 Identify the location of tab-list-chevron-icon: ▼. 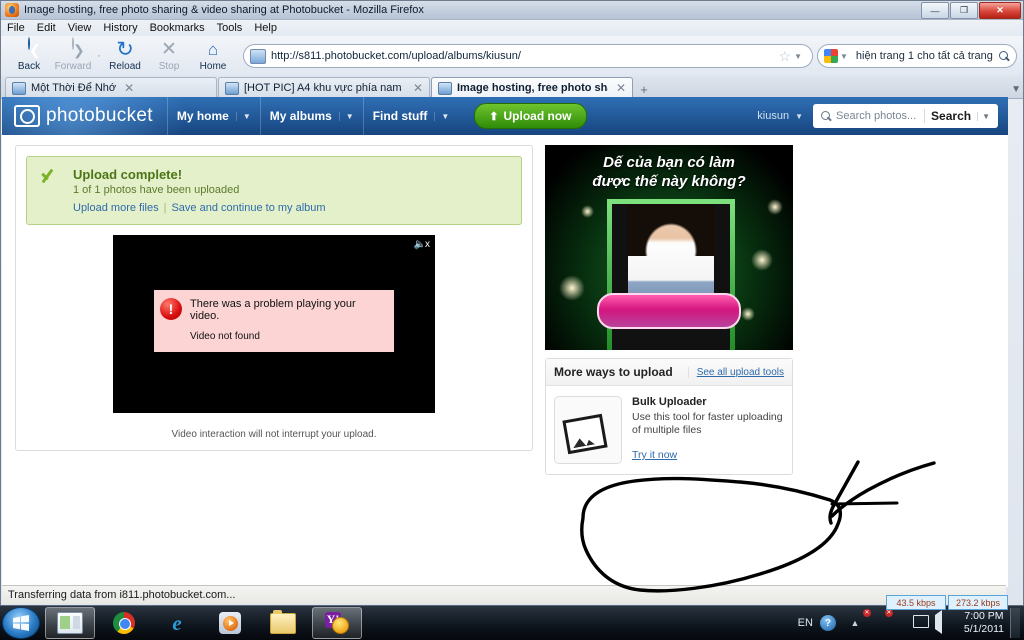
(1016, 91).